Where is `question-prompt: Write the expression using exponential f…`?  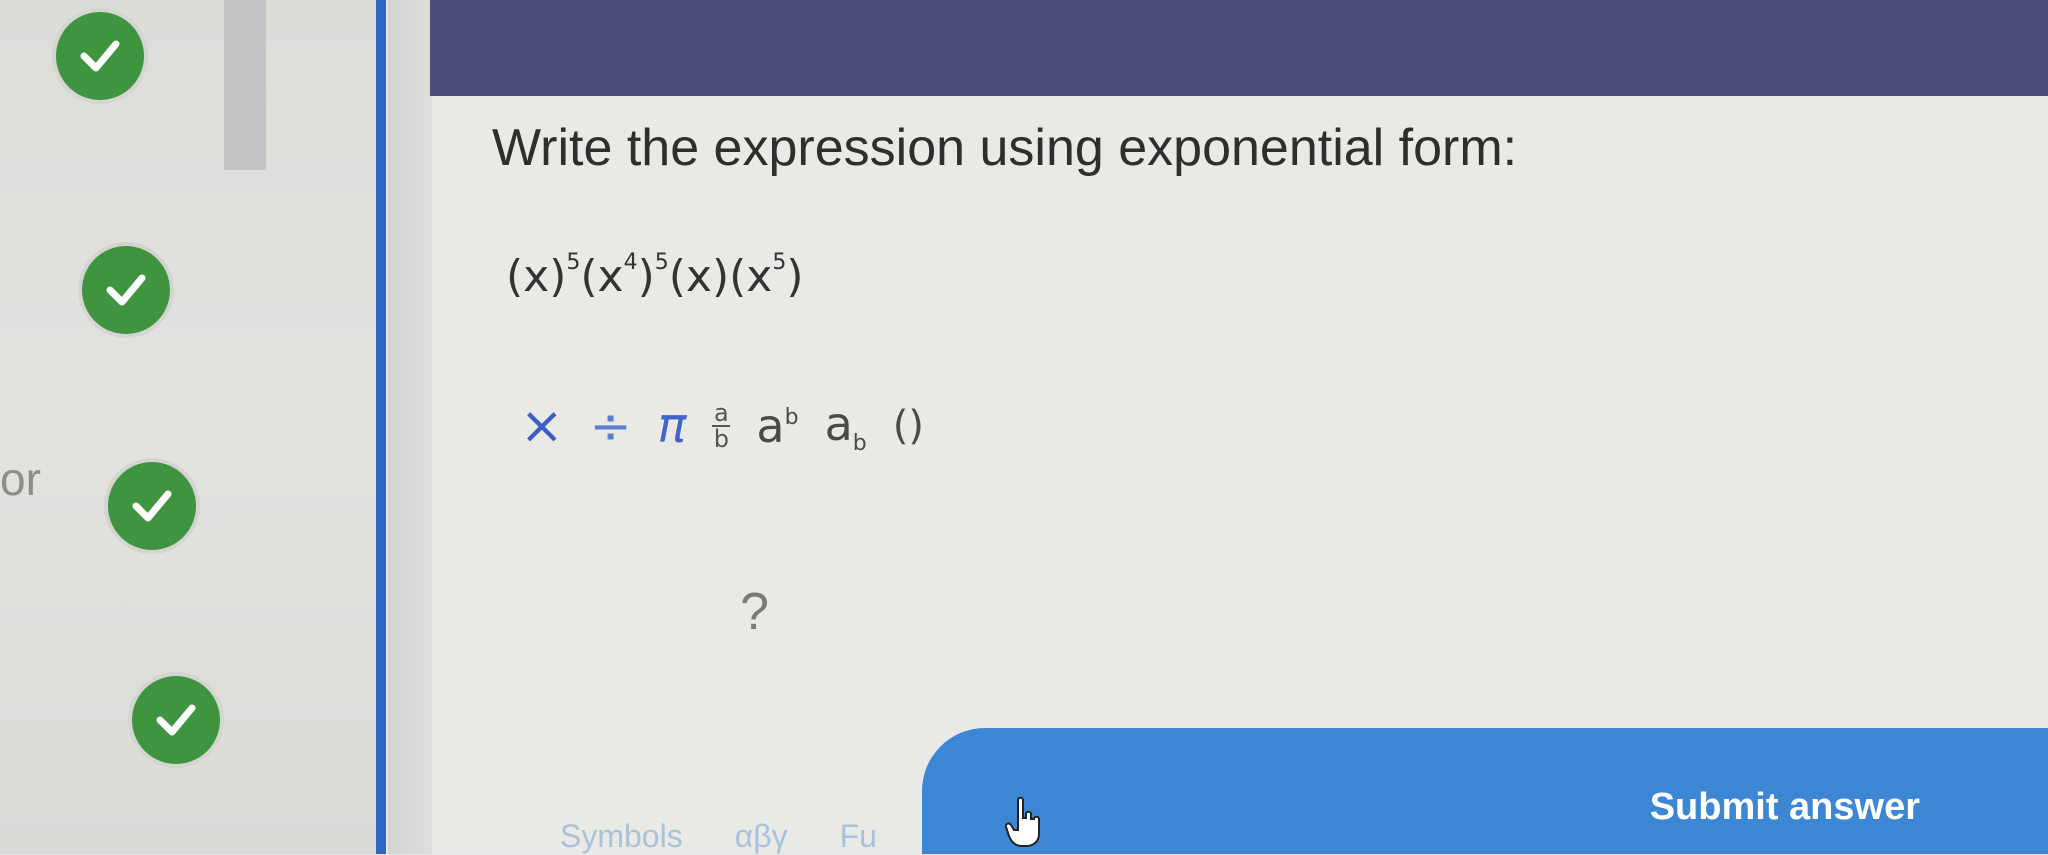
question-prompt: Write the expression using exponential f… is located at coordinates (1005, 148).